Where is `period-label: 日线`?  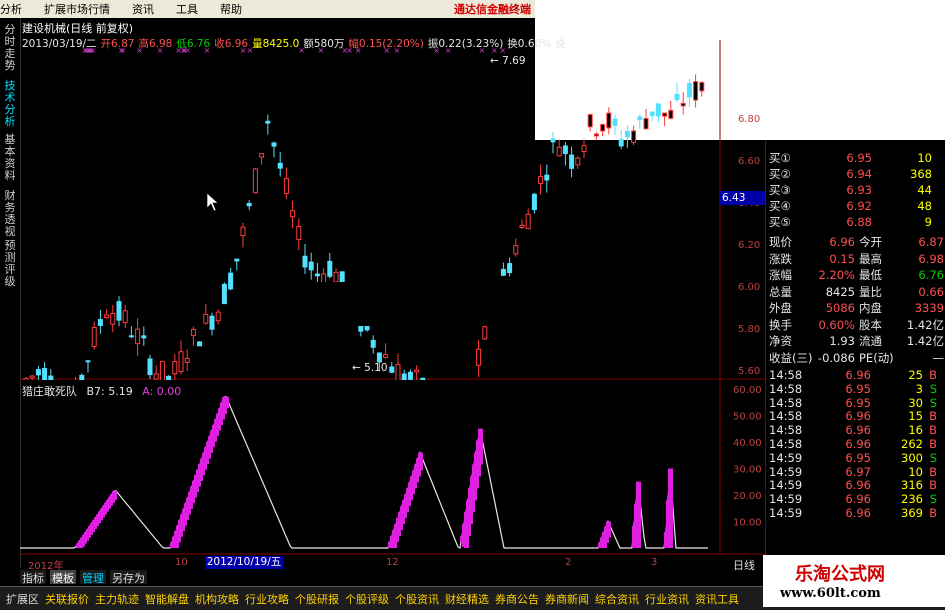
period-label: 日线 is located at coordinates (744, 565).